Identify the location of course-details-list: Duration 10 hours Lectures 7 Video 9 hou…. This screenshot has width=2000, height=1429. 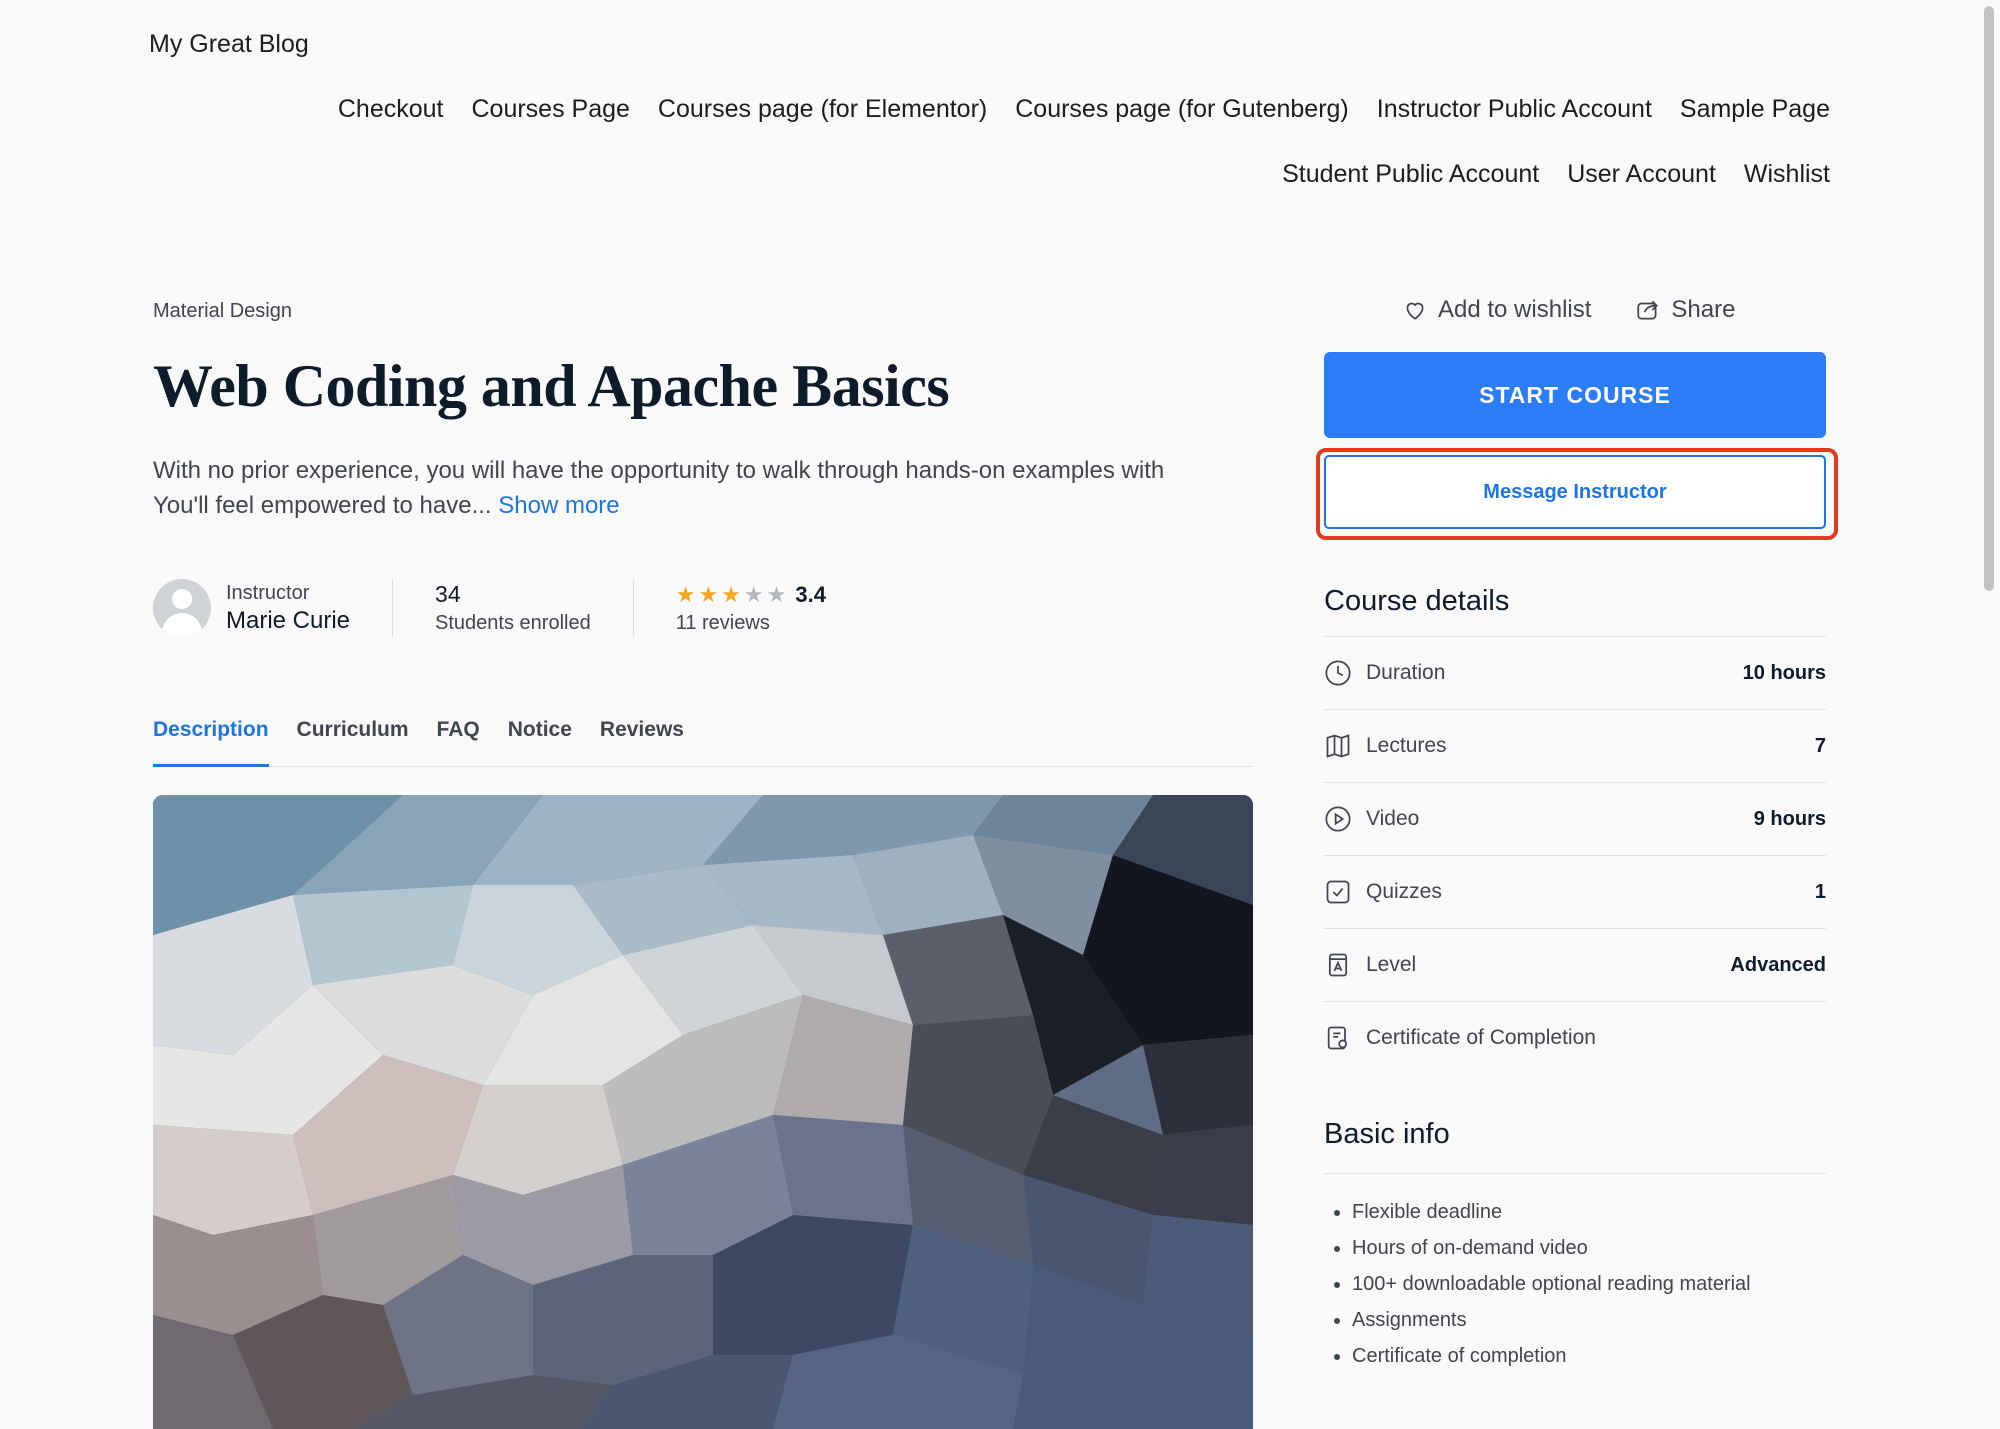
(1575, 855).